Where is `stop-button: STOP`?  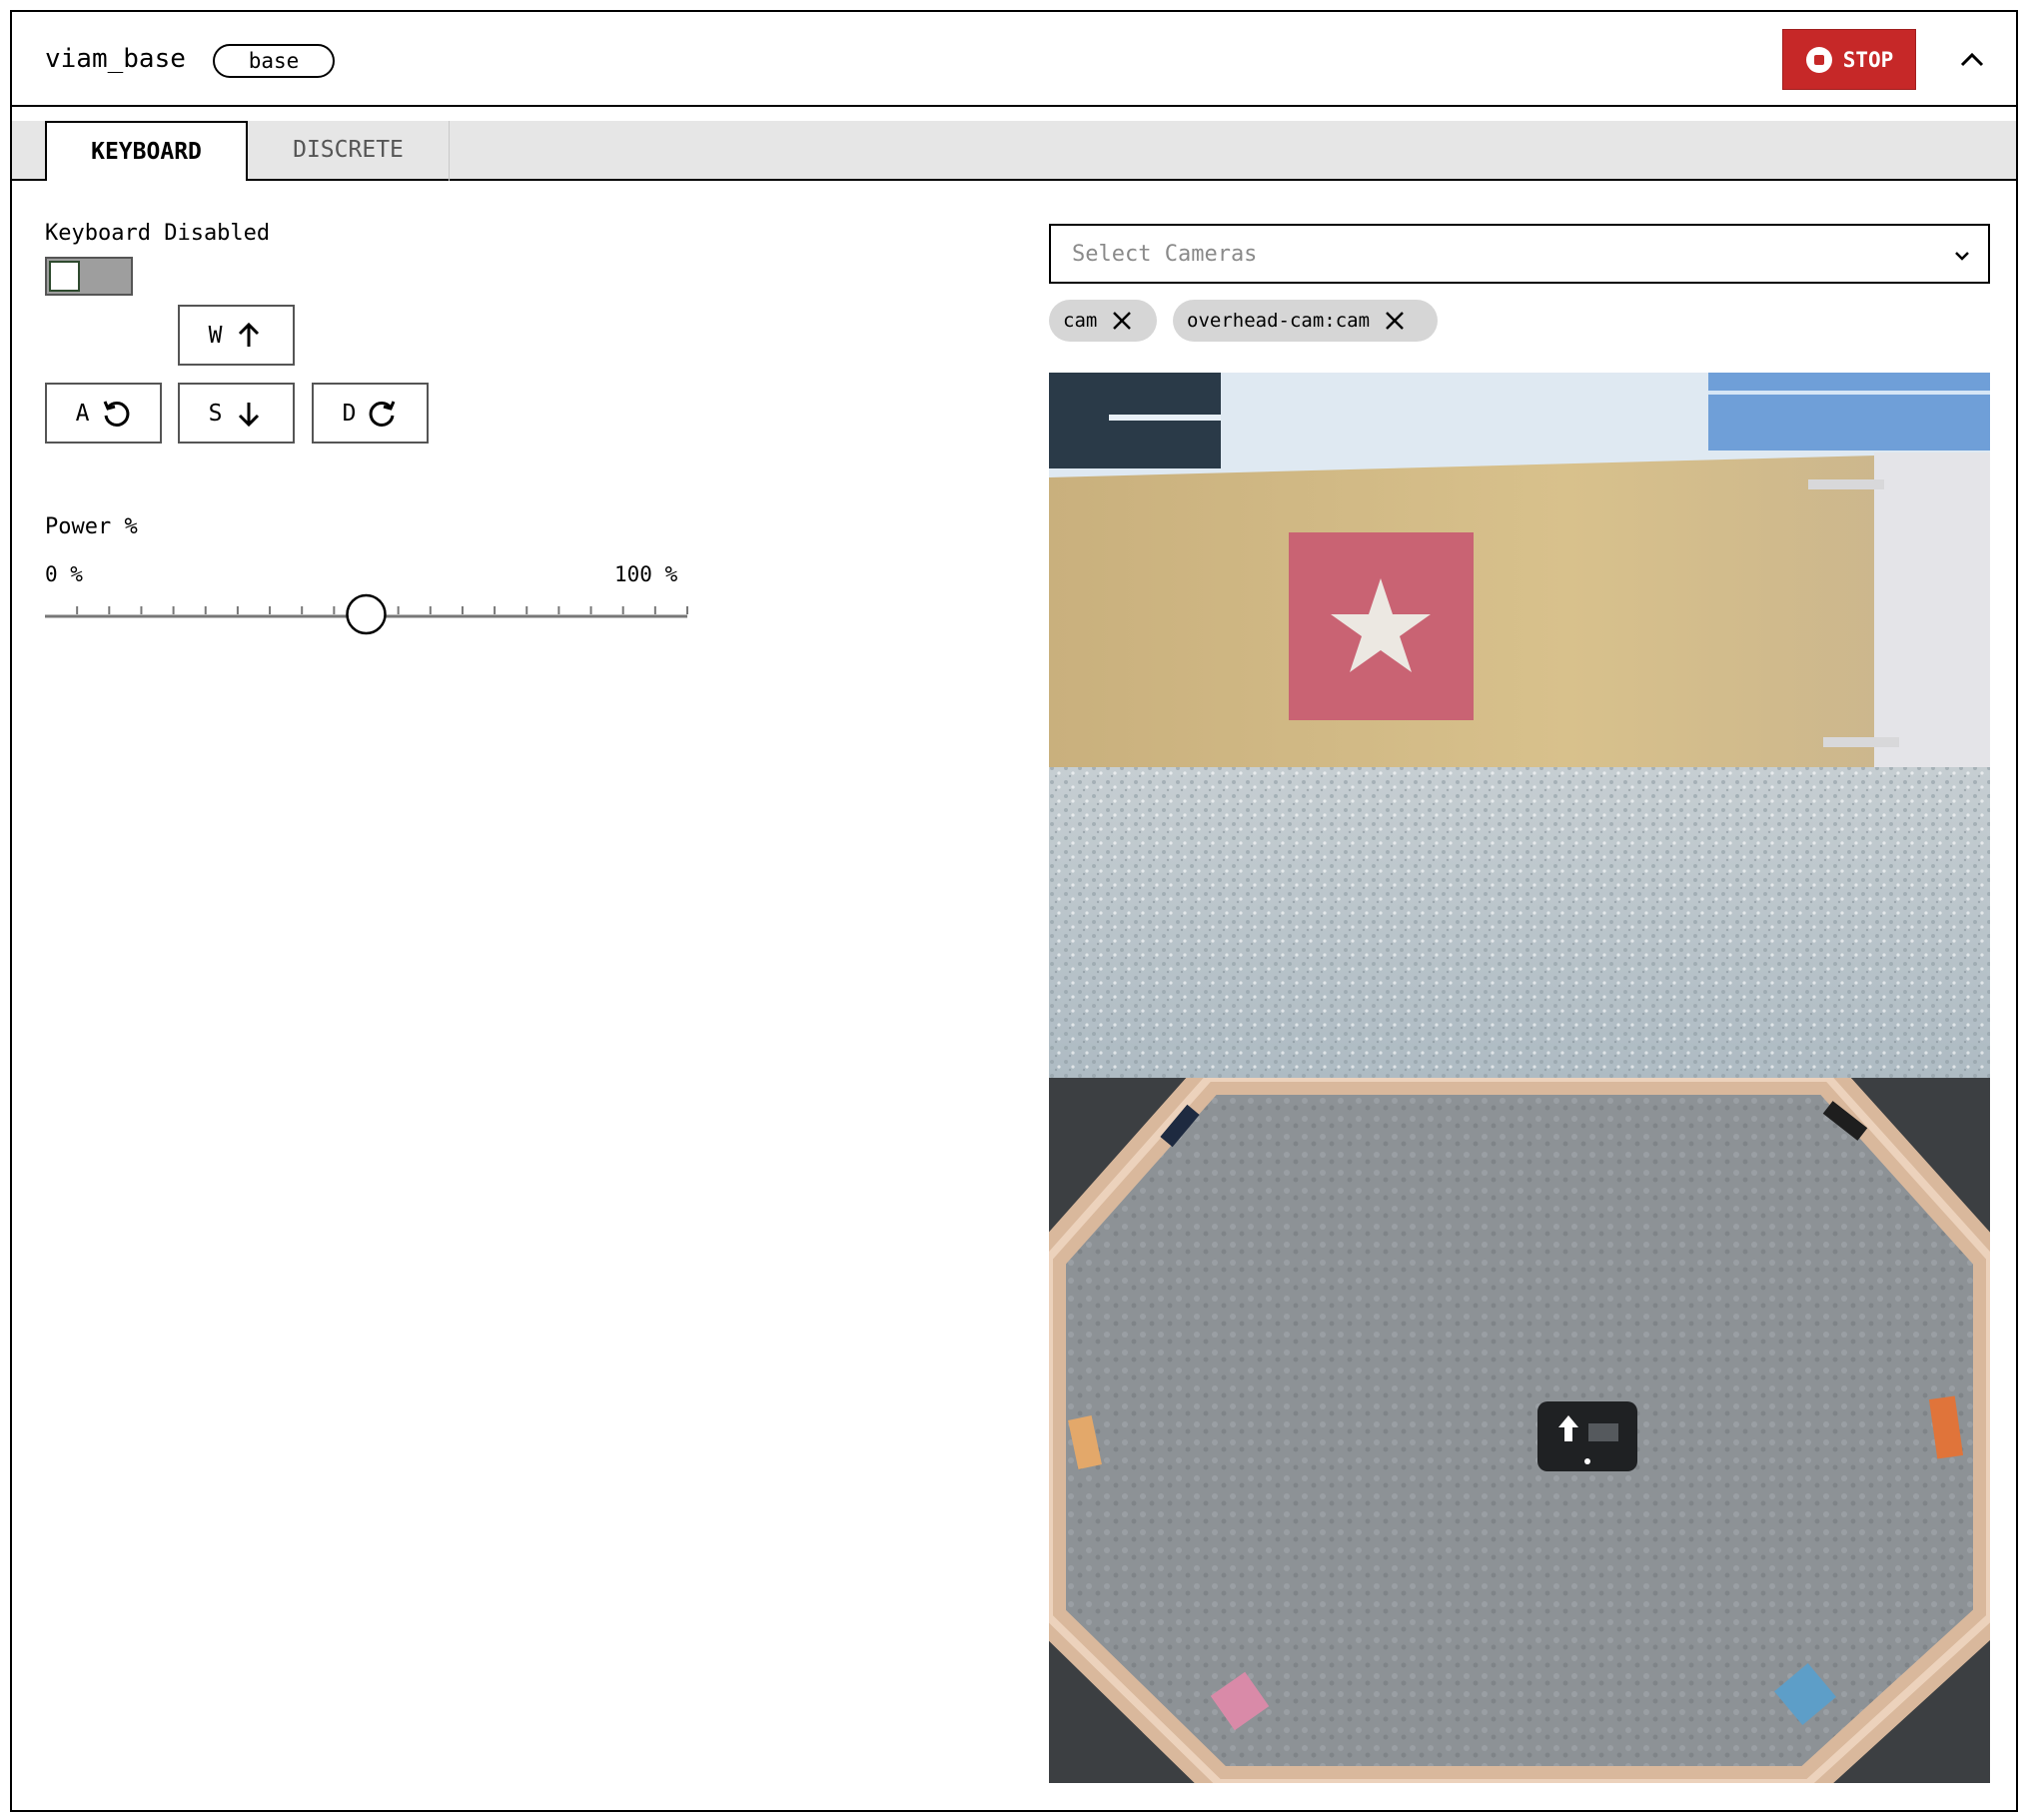 stop-button: STOP is located at coordinates (1849, 59).